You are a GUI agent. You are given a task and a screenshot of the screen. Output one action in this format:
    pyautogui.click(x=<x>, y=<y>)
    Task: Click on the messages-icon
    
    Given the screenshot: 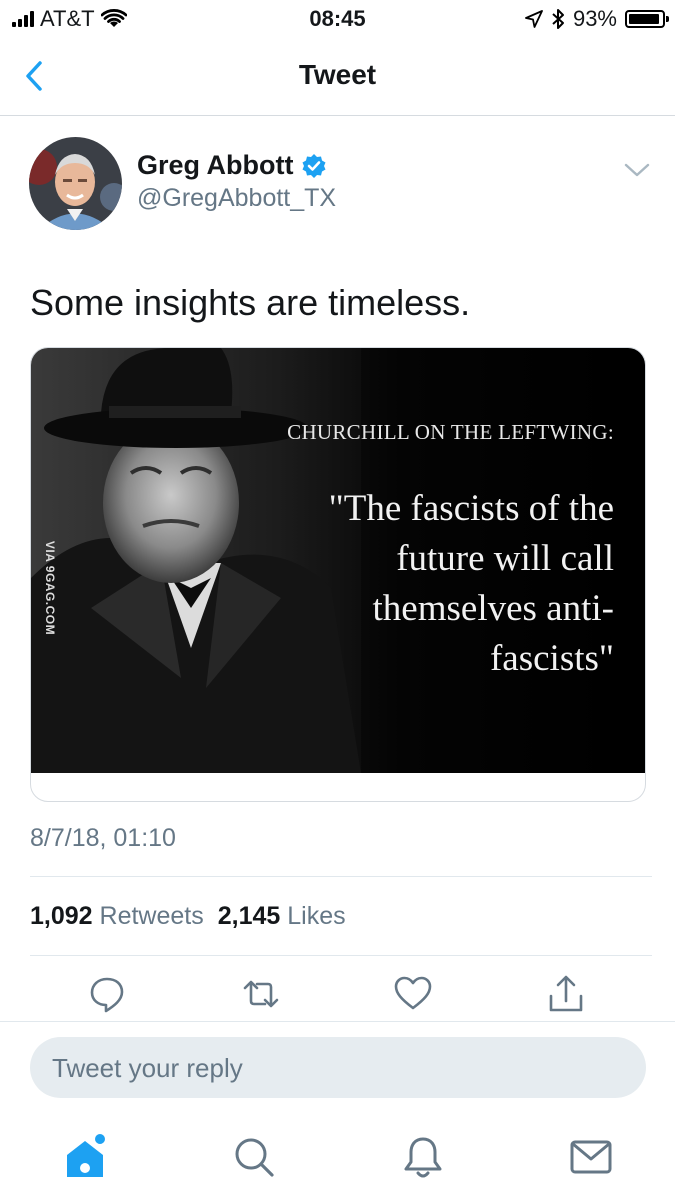 What is the action you would take?
    pyautogui.click(x=591, y=1157)
    